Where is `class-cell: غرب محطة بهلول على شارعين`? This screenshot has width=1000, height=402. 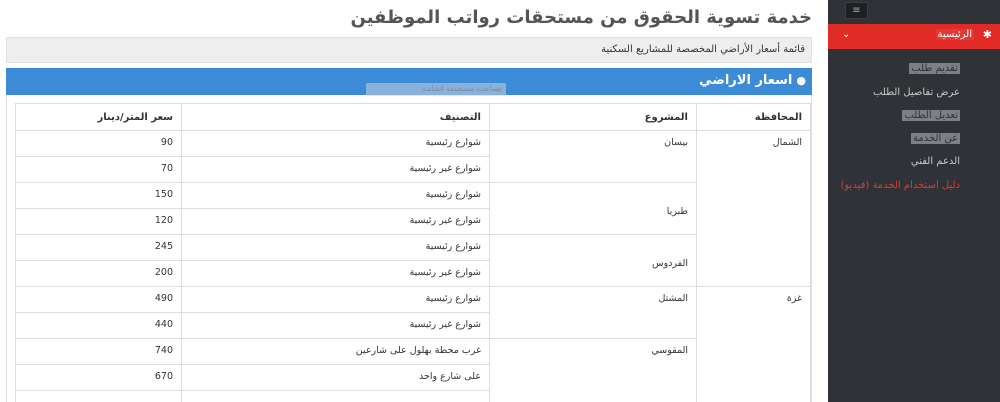 class-cell: غرب محطة بهلول على شارعين is located at coordinates (335, 351).